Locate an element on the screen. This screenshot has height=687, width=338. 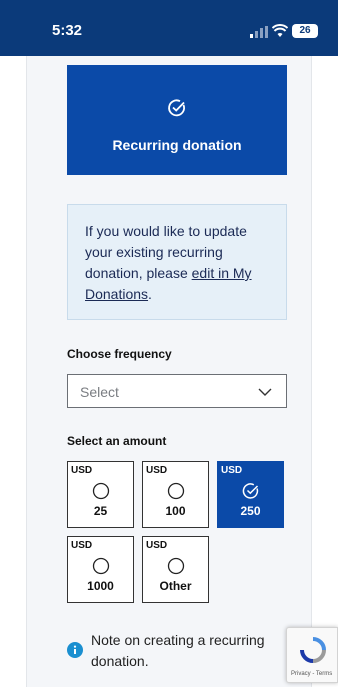
amount-value: 250 is located at coordinates (250, 511).